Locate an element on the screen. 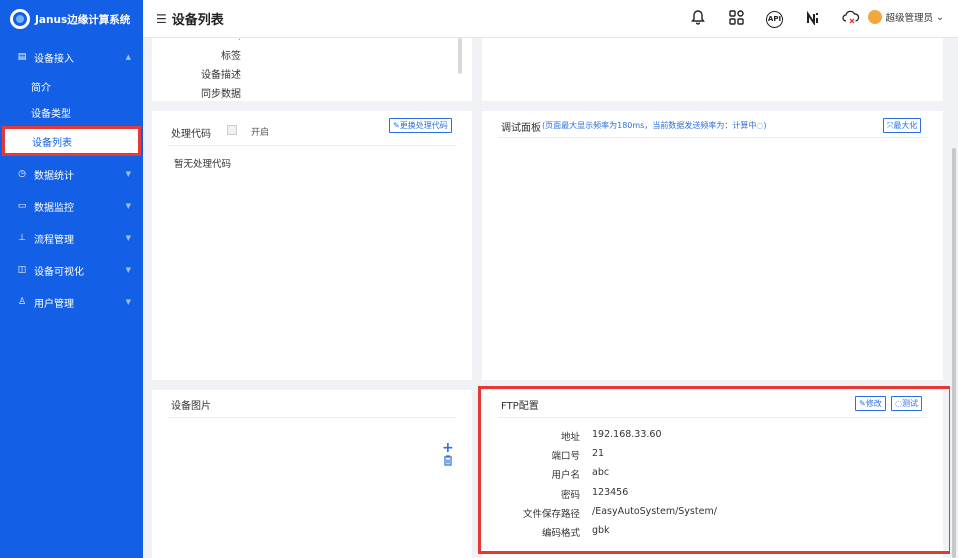  grid-icon is located at coordinates (736, 19).